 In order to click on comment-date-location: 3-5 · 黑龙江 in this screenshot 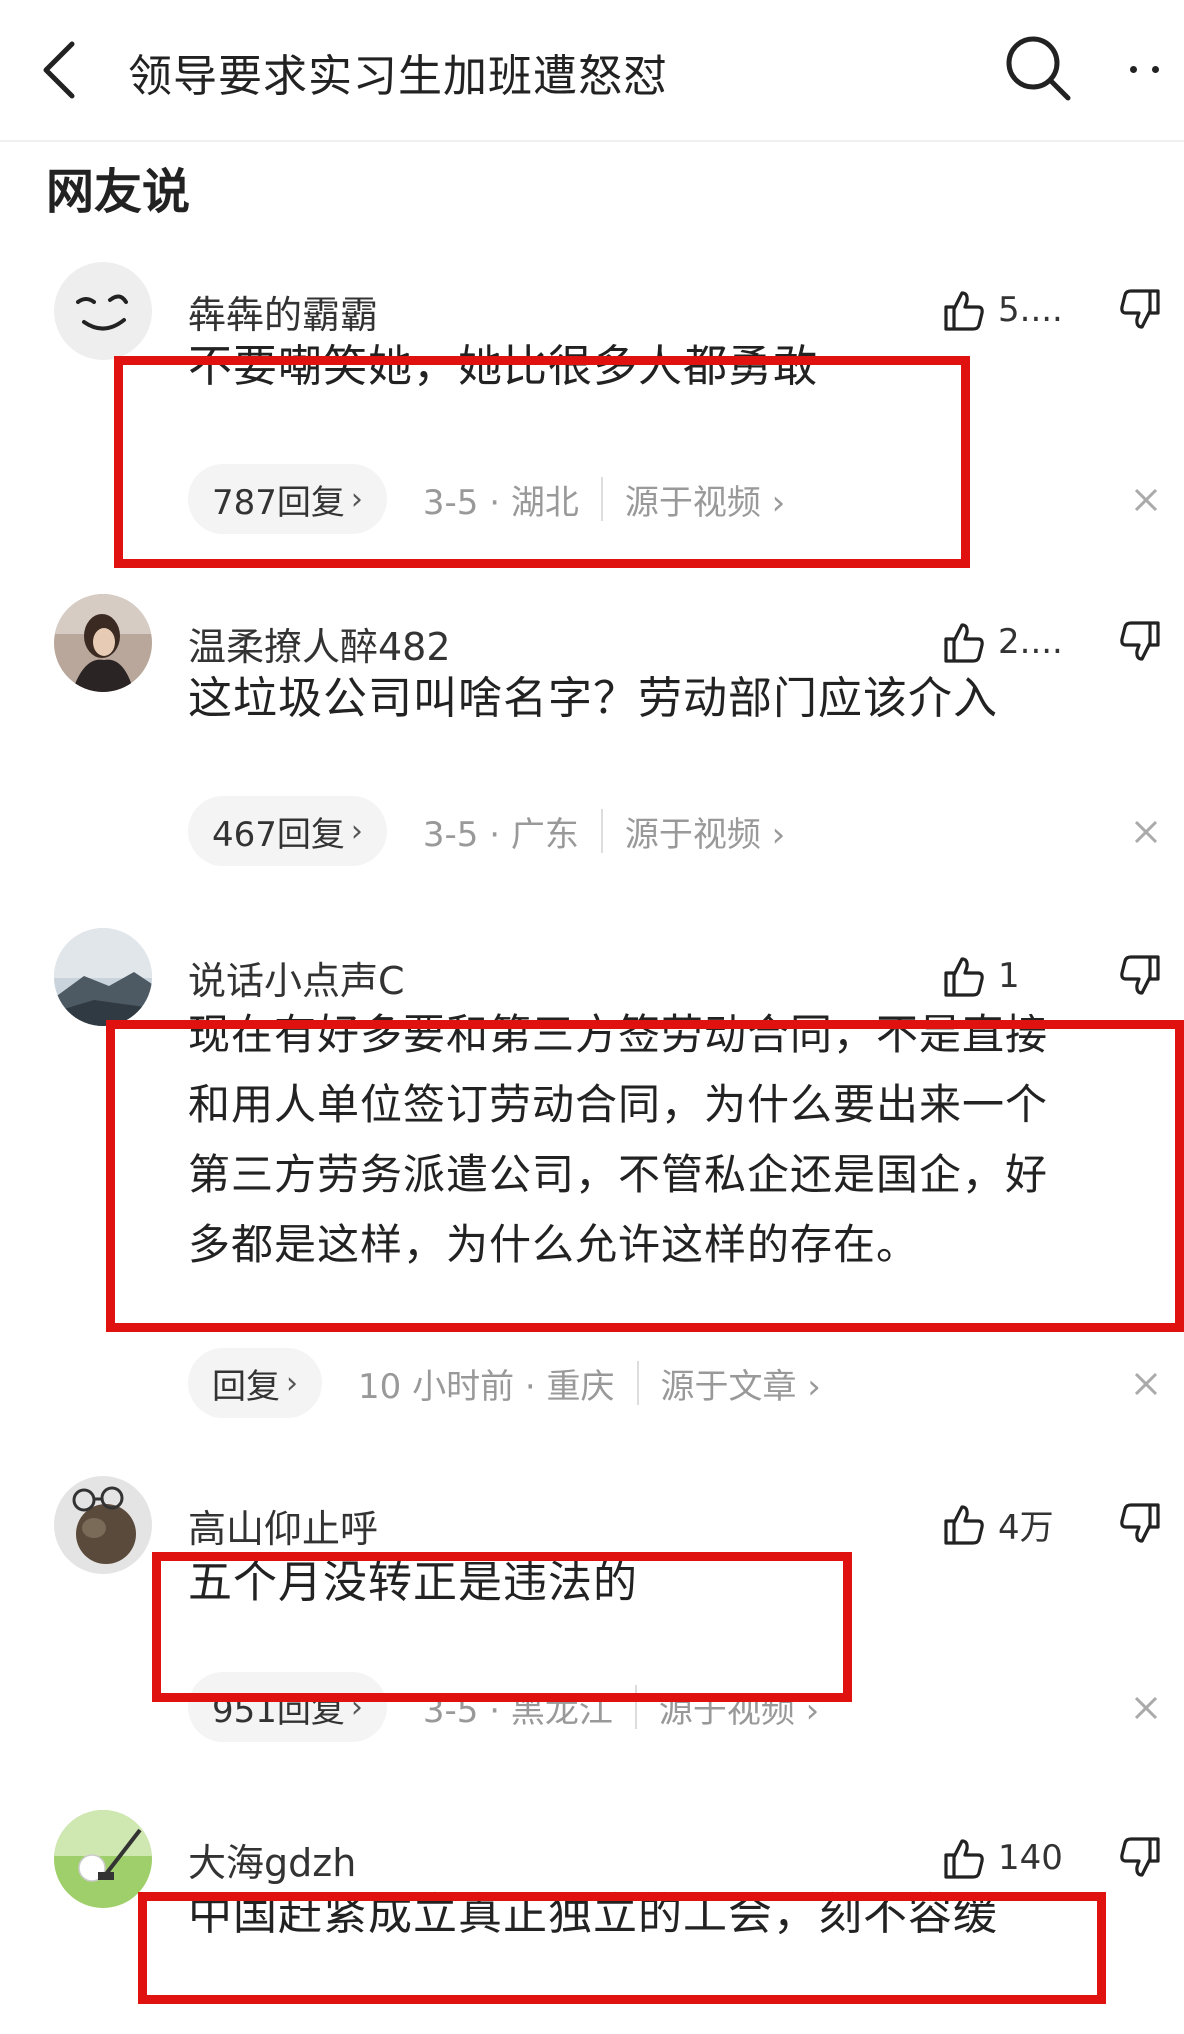, I will do `click(517, 1710)`.